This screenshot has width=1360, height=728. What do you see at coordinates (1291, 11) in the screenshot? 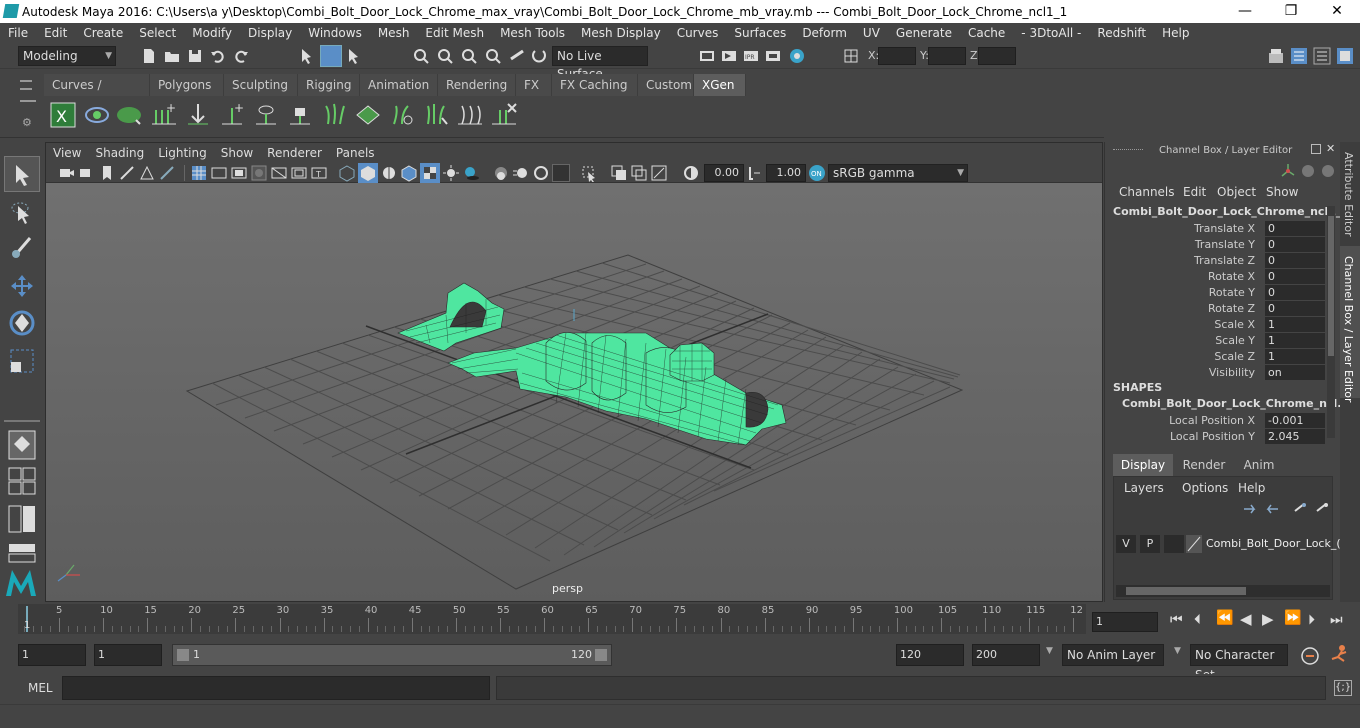
I see `maximize-button: ❐` at bounding box center [1291, 11].